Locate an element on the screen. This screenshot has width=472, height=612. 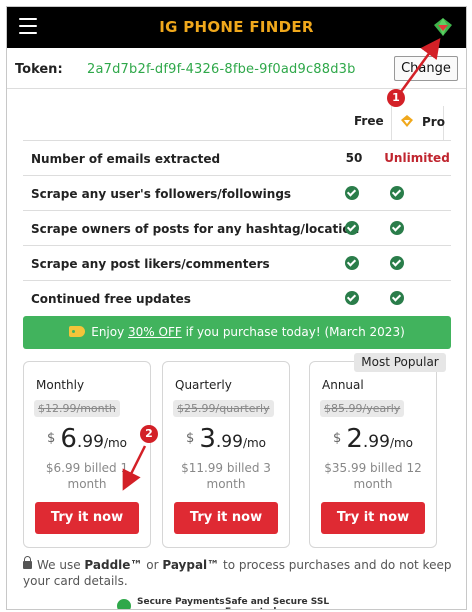
feature-row: Number of emails extracted 50 Unlimited is located at coordinates (237, 157).